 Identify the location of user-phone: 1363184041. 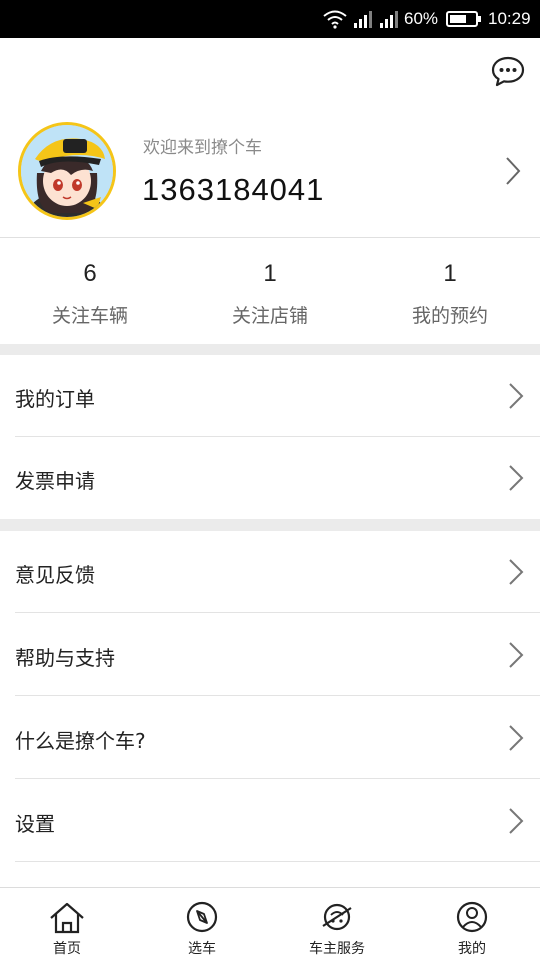
(233, 189).